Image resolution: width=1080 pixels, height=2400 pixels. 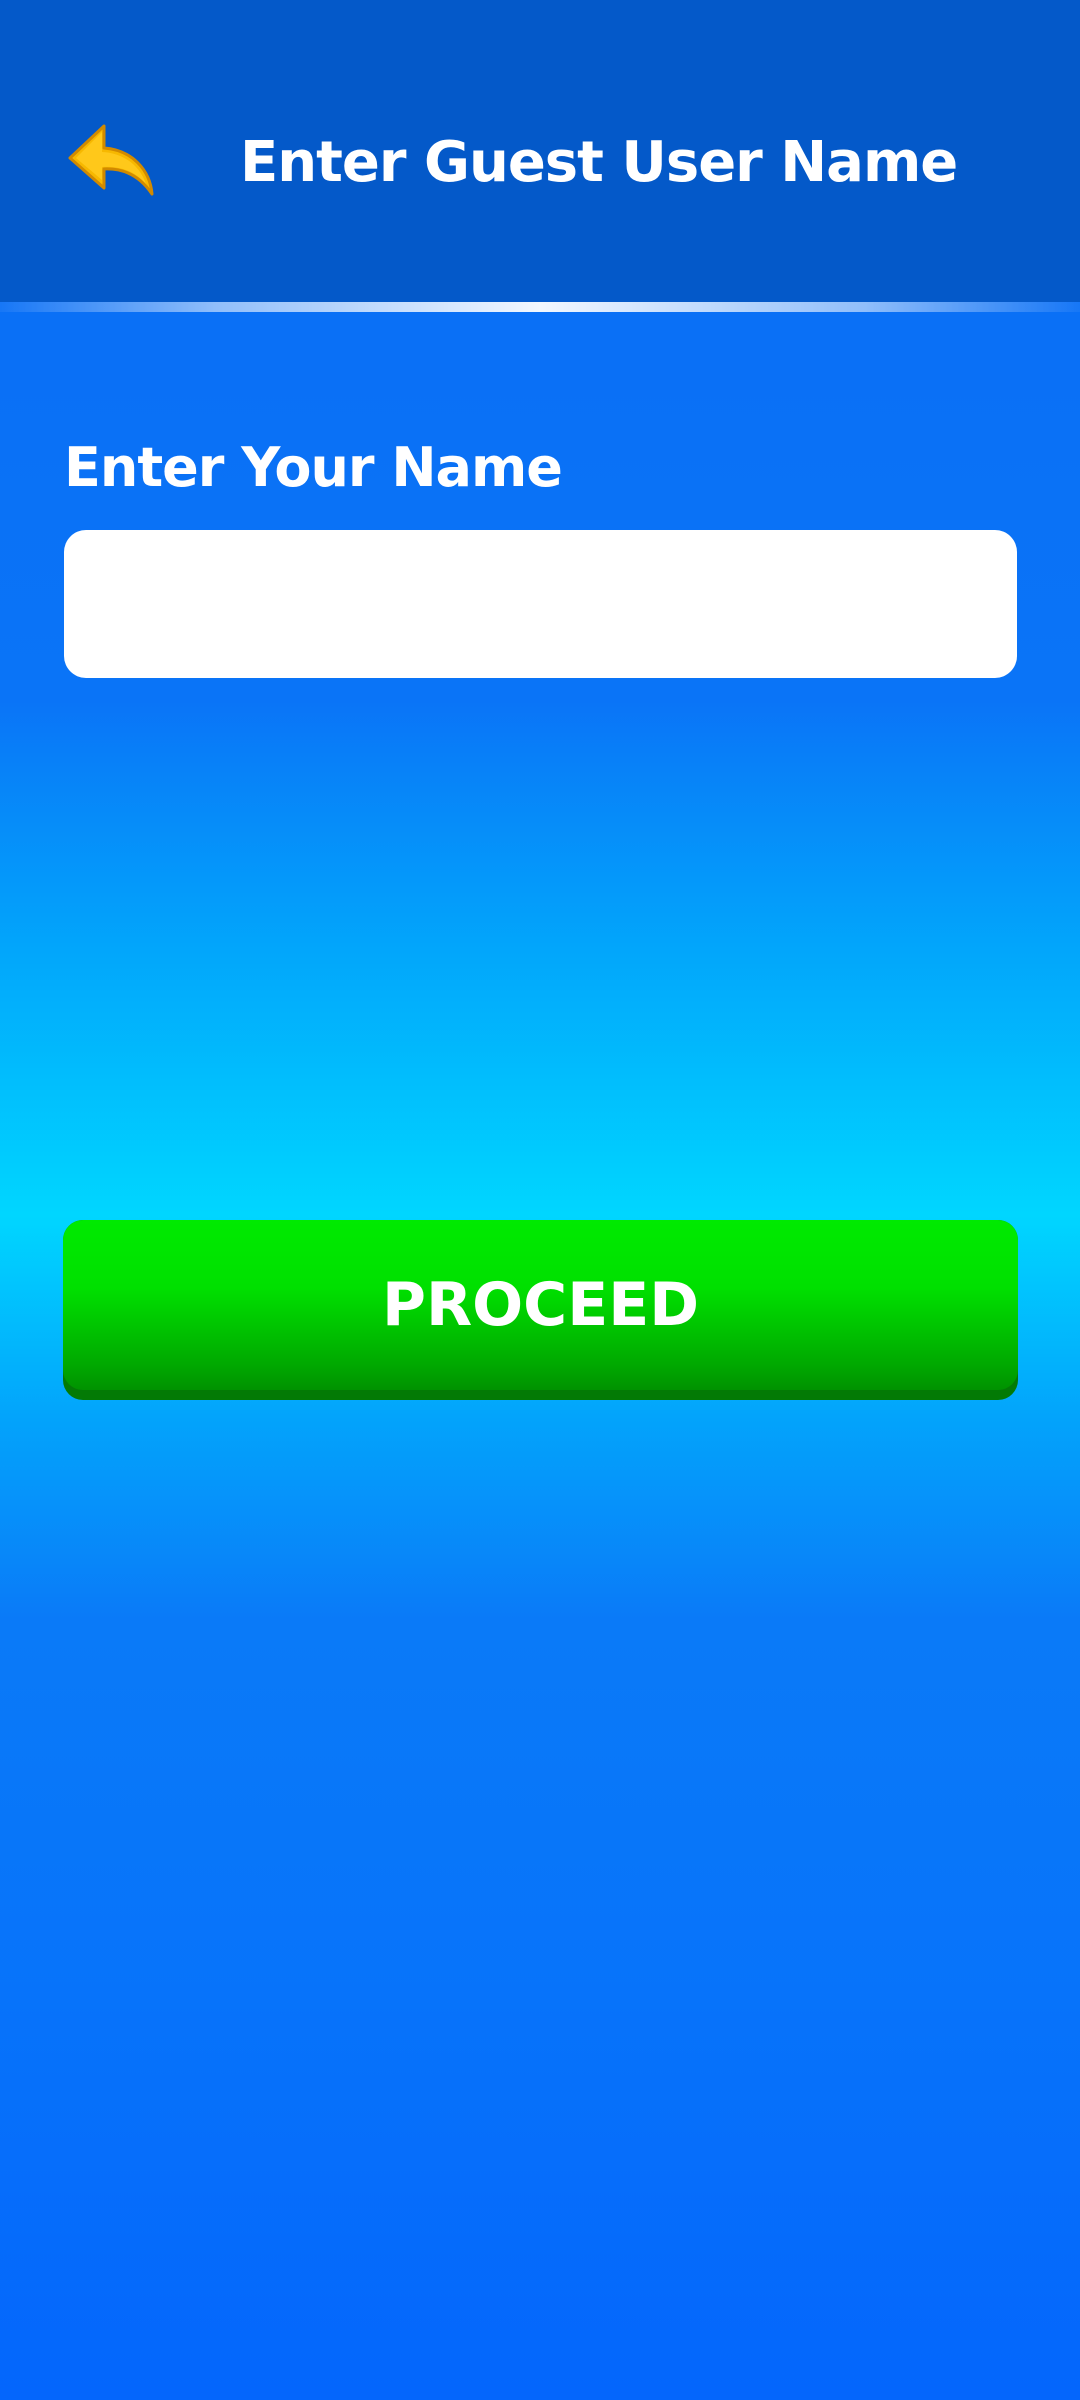 I want to click on proceed-button: PROCEED, so click(x=540, y=1310).